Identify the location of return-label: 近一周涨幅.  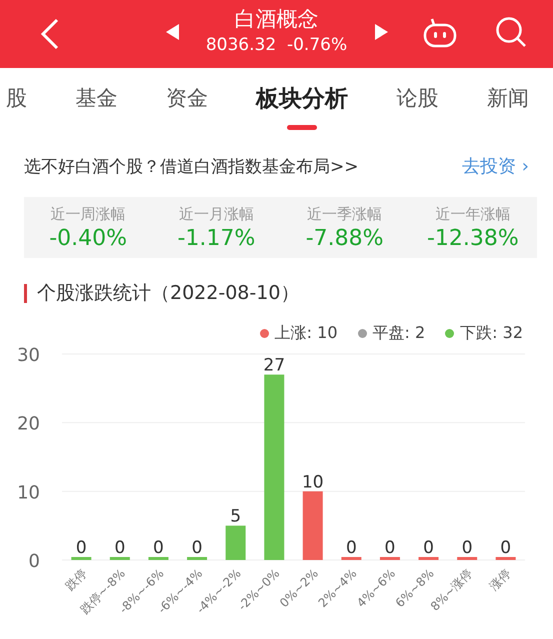
(88, 214).